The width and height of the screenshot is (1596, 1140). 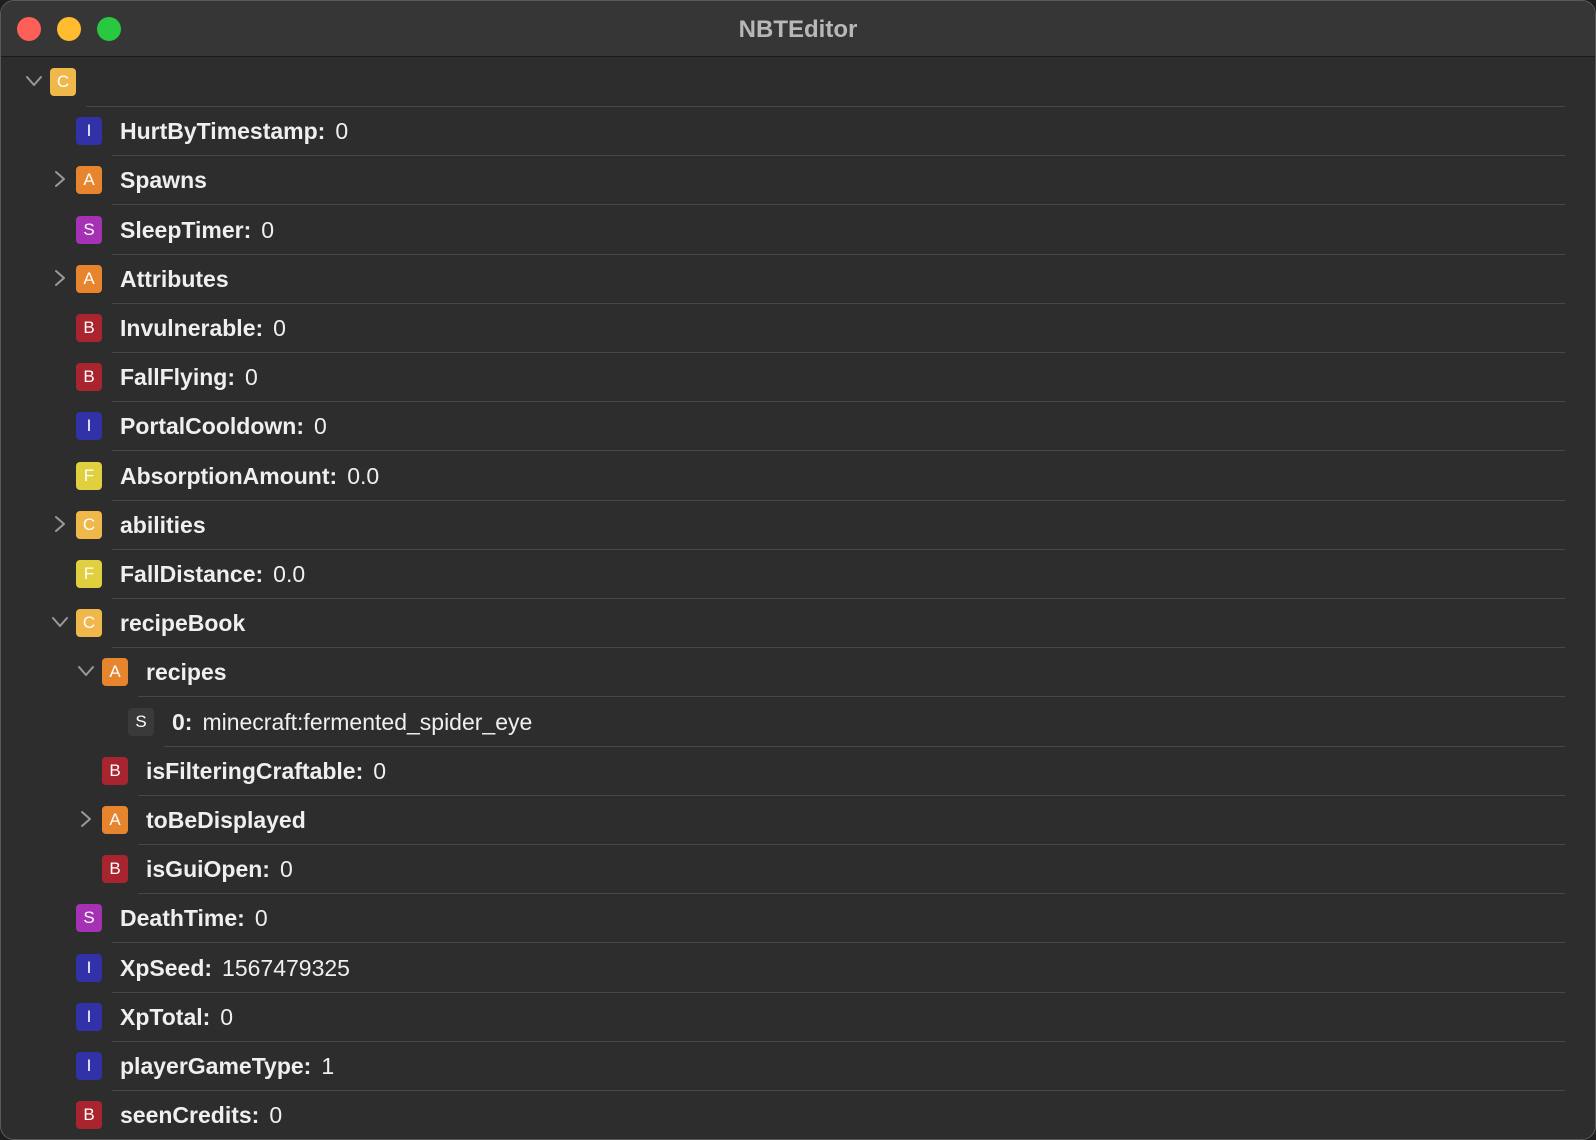 What do you see at coordinates (798, 328) in the screenshot?
I see `tree-row: B Invulnerable: 0` at bounding box center [798, 328].